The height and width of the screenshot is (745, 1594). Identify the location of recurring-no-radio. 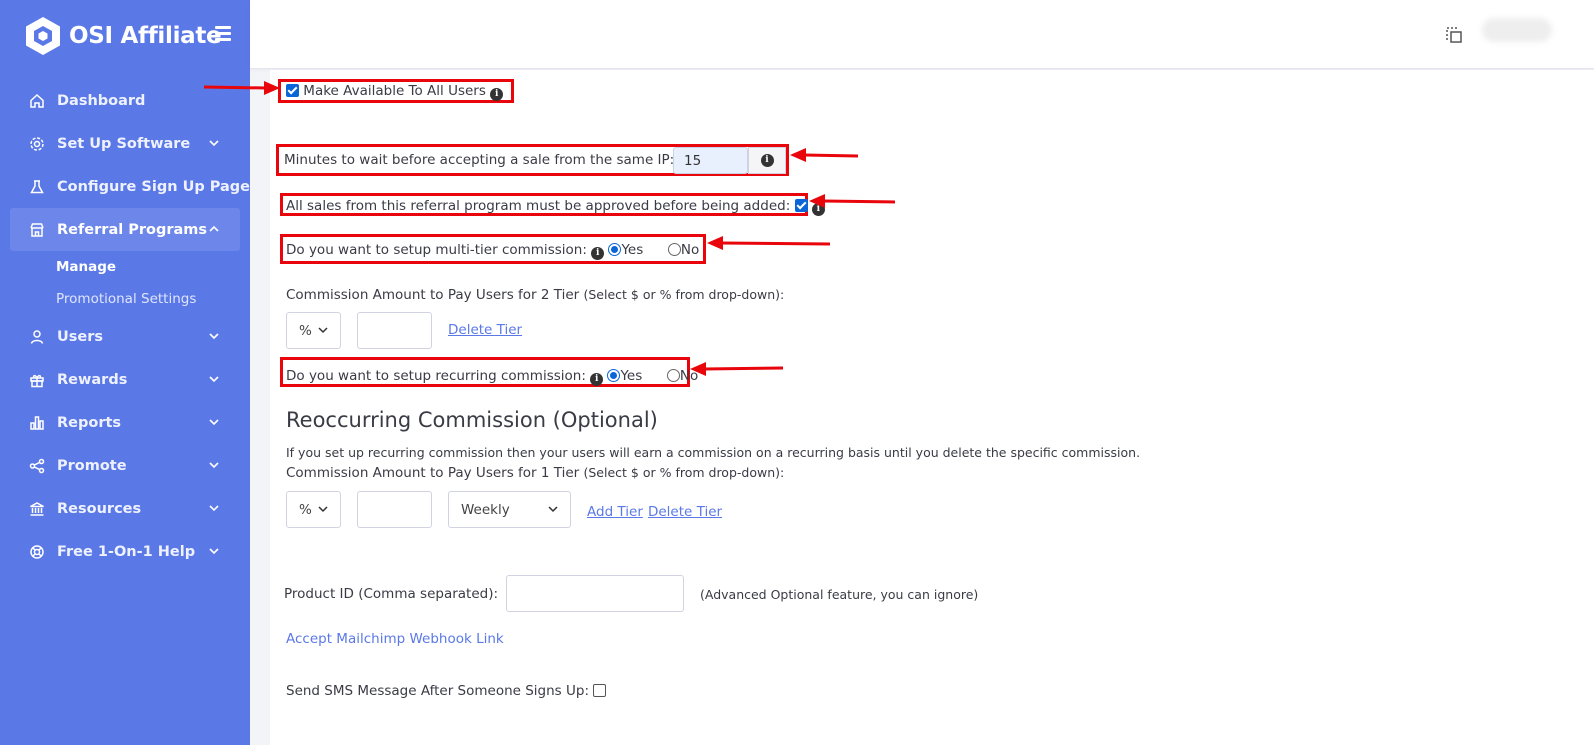
(673, 375).